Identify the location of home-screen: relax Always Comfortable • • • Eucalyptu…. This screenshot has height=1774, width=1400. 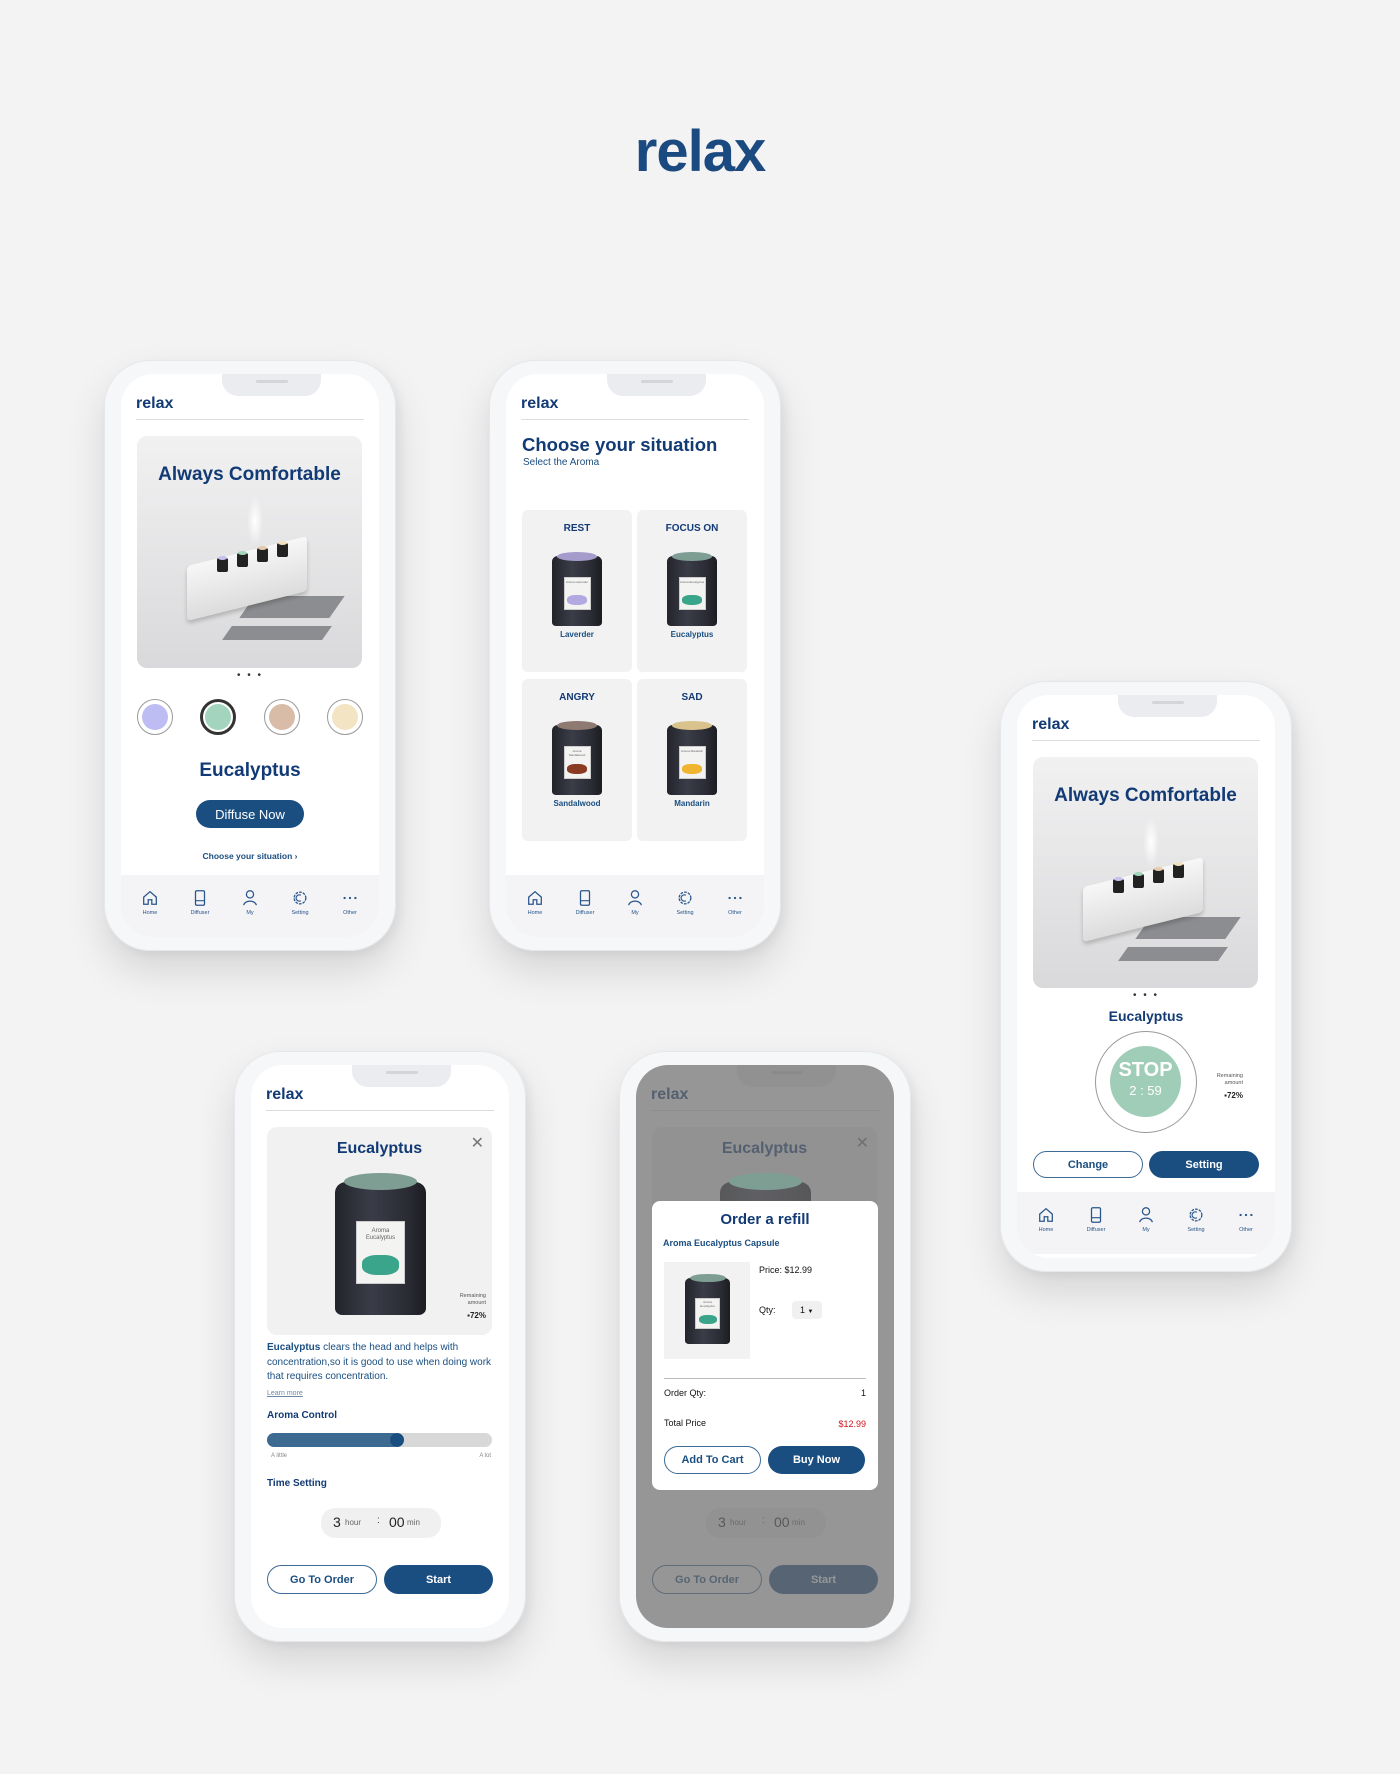
(250, 655).